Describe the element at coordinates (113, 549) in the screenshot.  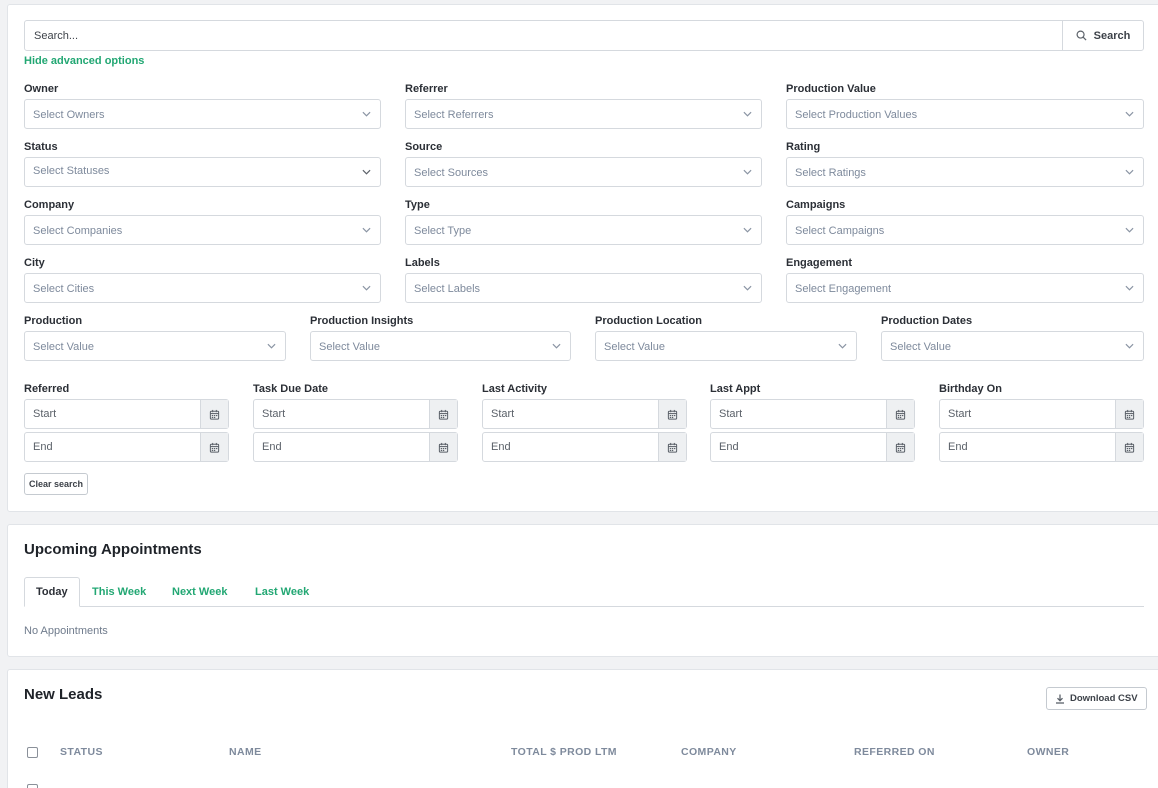
I see `appointments-title: Upcoming Appointments` at that location.